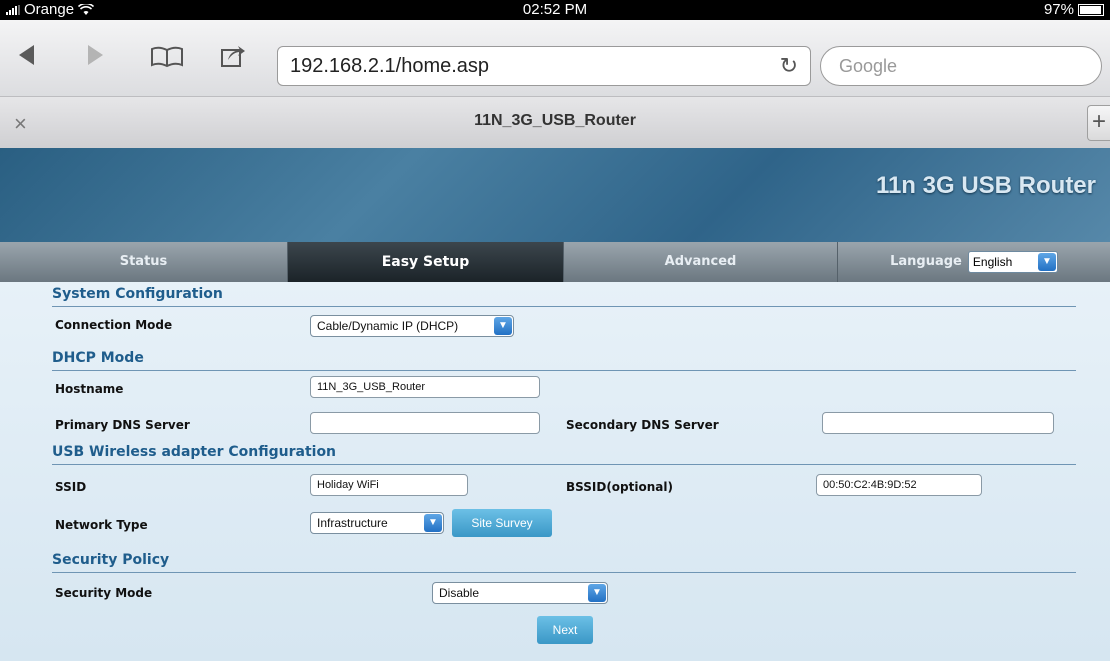 Image resolution: width=1110 pixels, height=661 pixels. I want to click on network-type-select: Infrastructure ▼, so click(377, 523).